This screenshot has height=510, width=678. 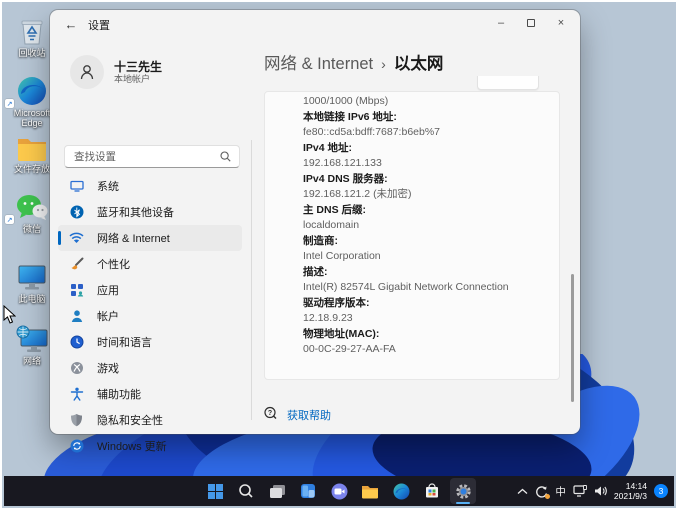 What do you see at coordinates (370, 491) in the screenshot?
I see `file-explorer-button` at bounding box center [370, 491].